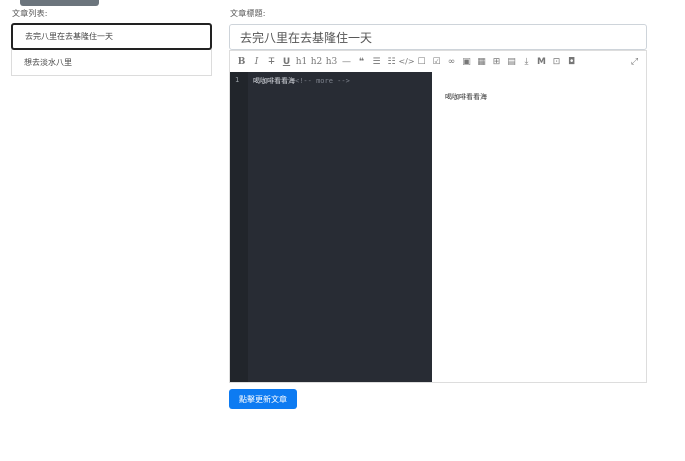 Image resolution: width=685 pixels, height=461 pixels. Describe the element at coordinates (274, 81) in the screenshot. I see `code-text: 喝咖啡看看海` at that location.